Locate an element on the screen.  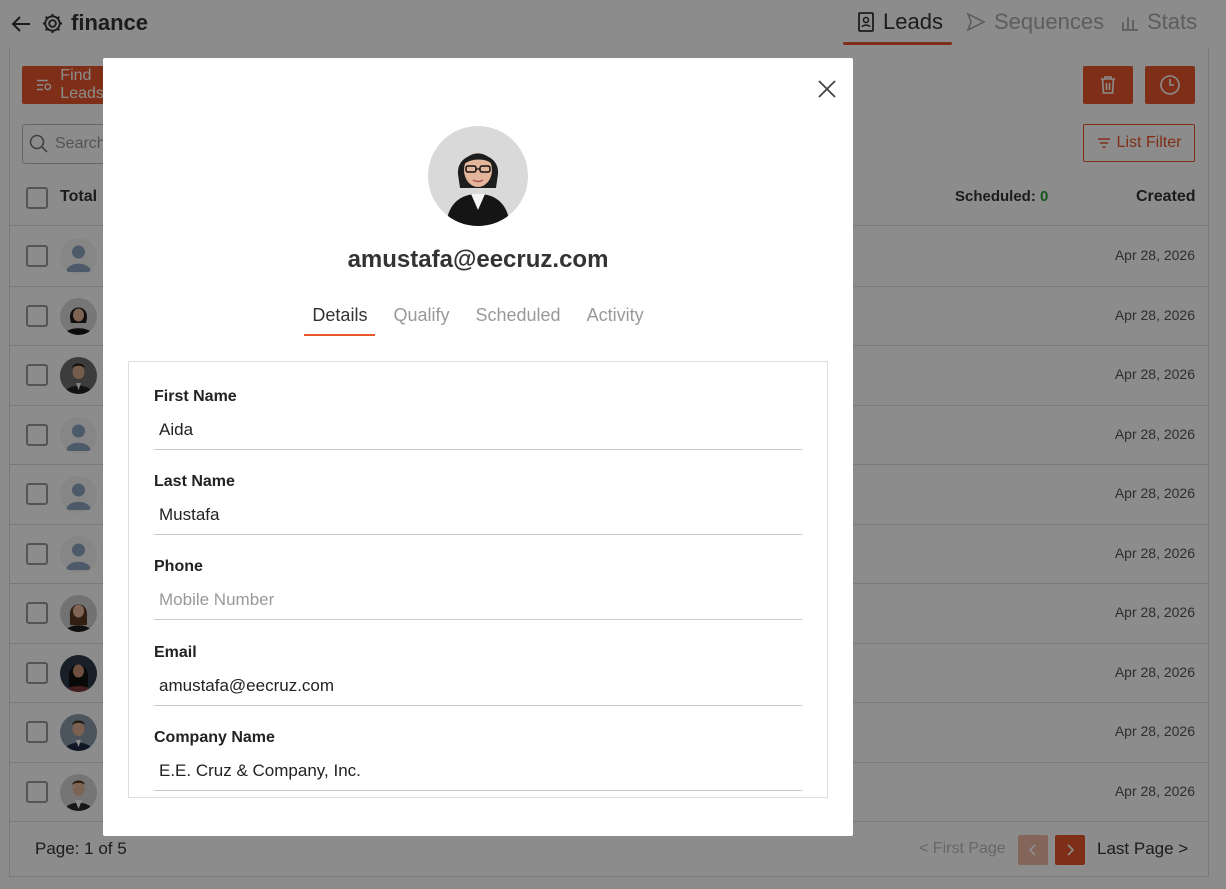
tab-activity: Activity is located at coordinates (615, 319).